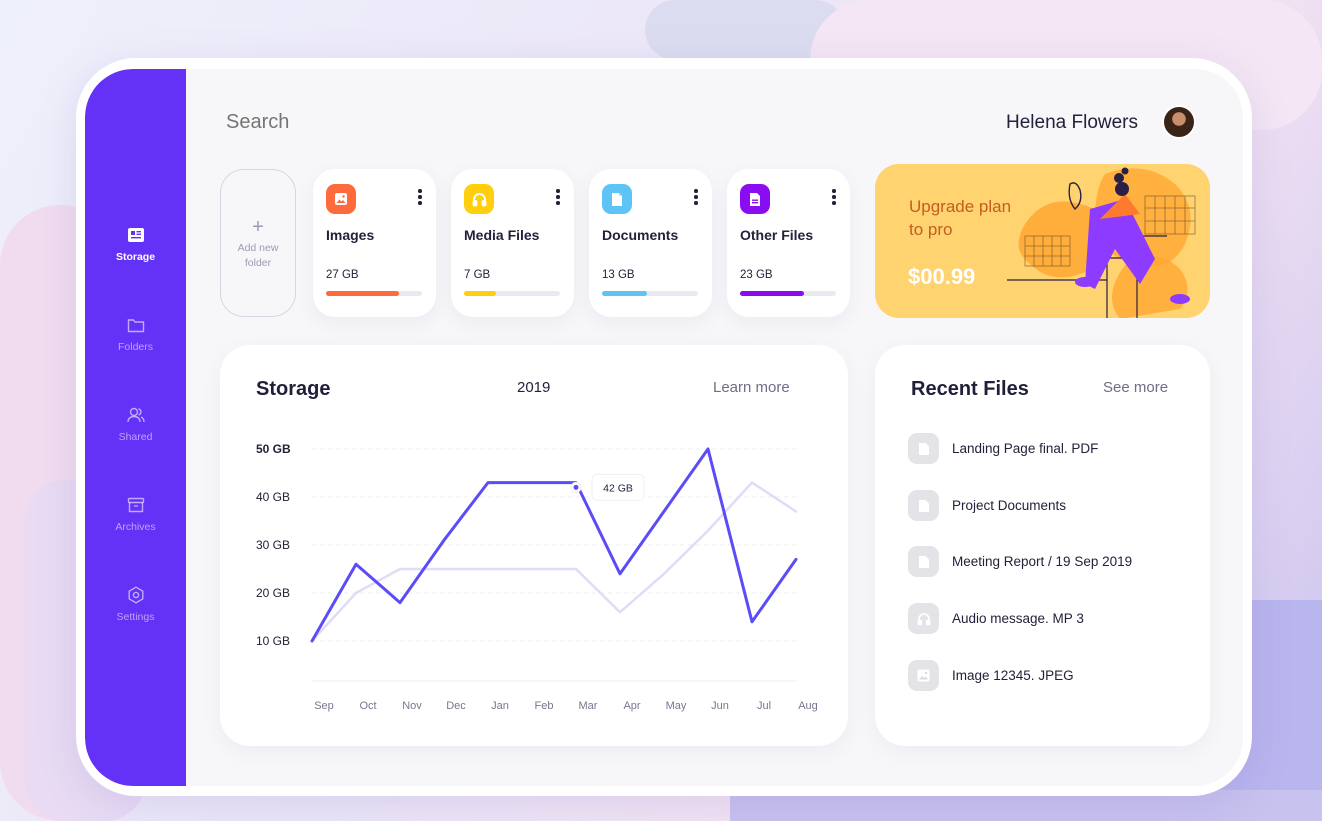 The height and width of the screenshot is (821, 1322). What do you see at coordinates (676, 706) in the screenshot?
I see `x-tick-label: May` at bounding box center [676, 706].